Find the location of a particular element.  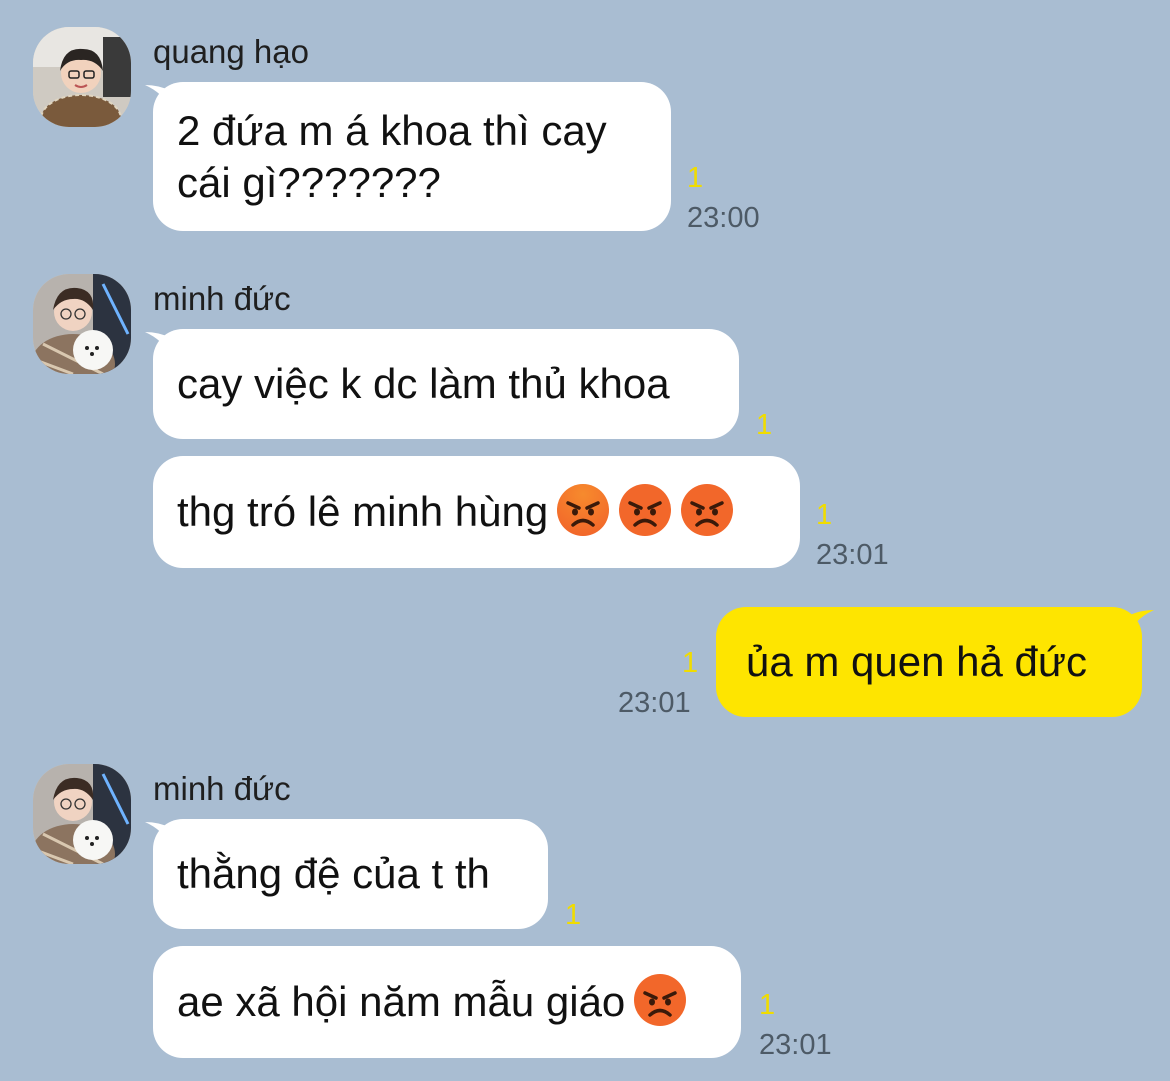

outgoing-message-bubble: ủa m quen hả đức is located at coordinates (929, 662).